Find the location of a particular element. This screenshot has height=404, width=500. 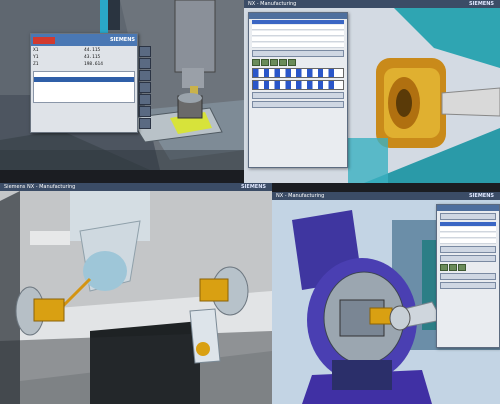

rewind-button is located at coordinates (256, 62).